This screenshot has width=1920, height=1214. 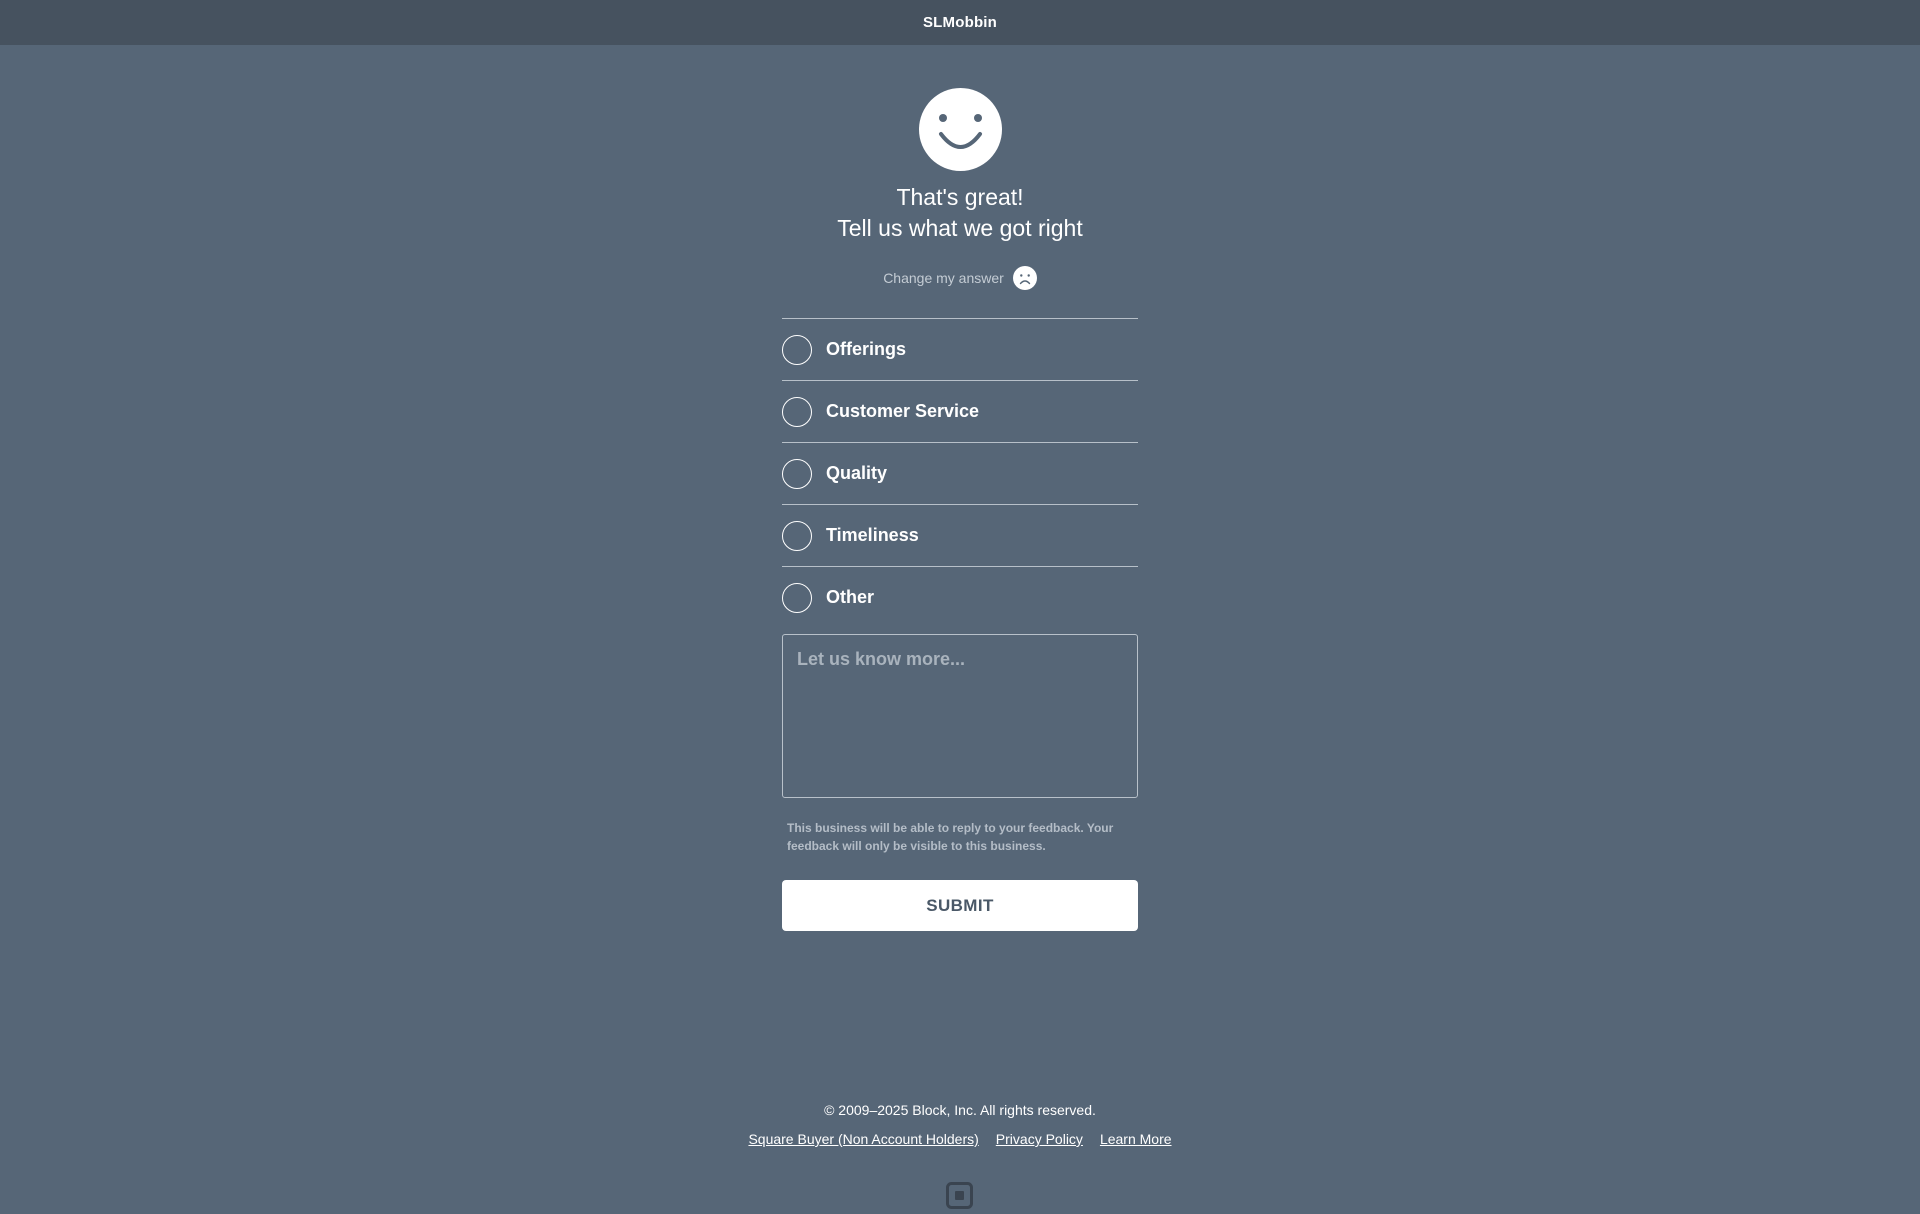 What do you see at coordinates (903, 411) in the screenshot?
I see `option-label: Customer Service` at bounding box center [903, 411].